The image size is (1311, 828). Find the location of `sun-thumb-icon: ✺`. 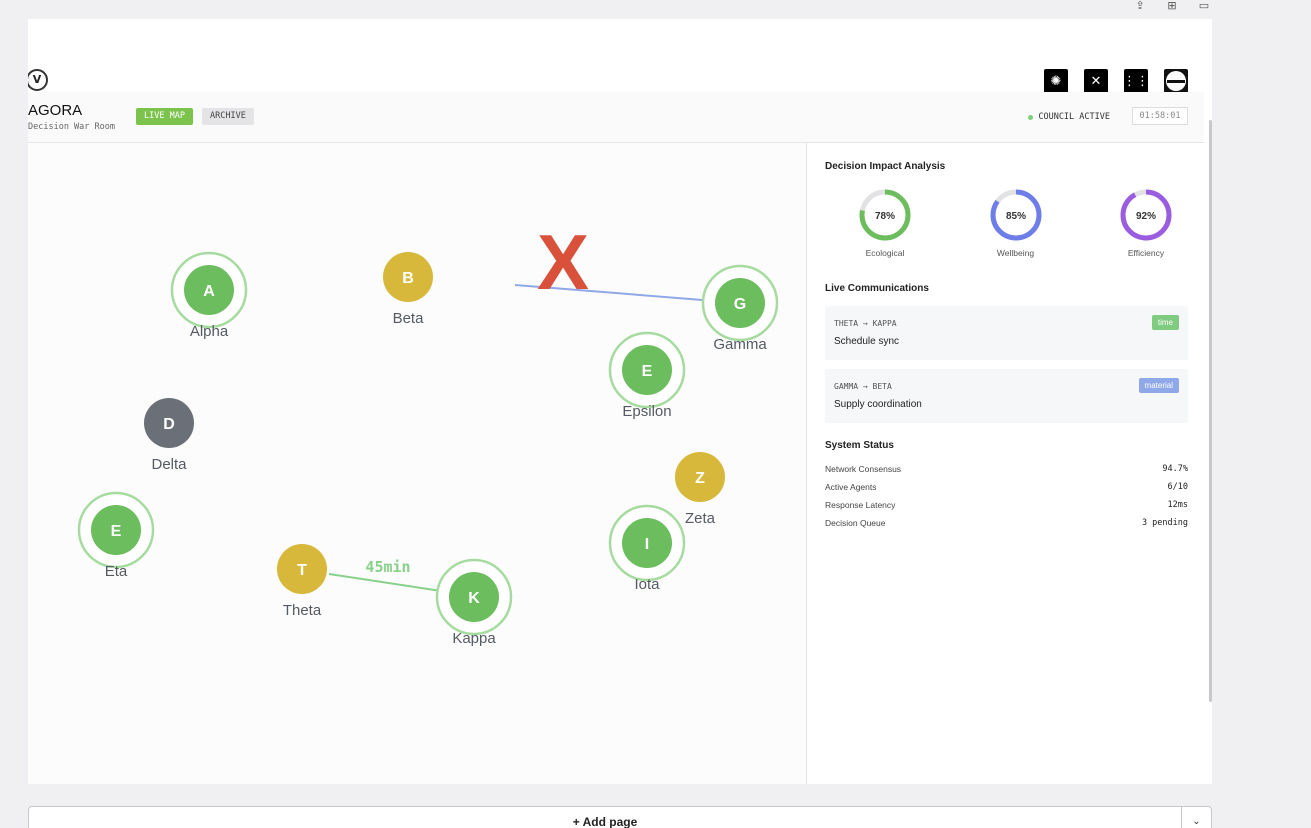

sun-thumb-icon: ✺ is located at coordinates (1056, 81).